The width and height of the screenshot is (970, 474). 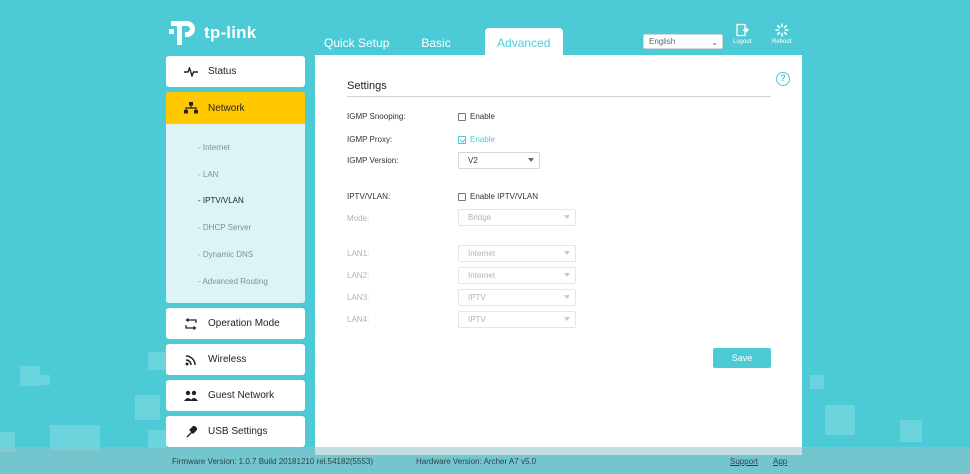 What do you see at coordinates (191, 360) in the screenshot?
I see `wireless-icon` at bounding box center [191, 360].